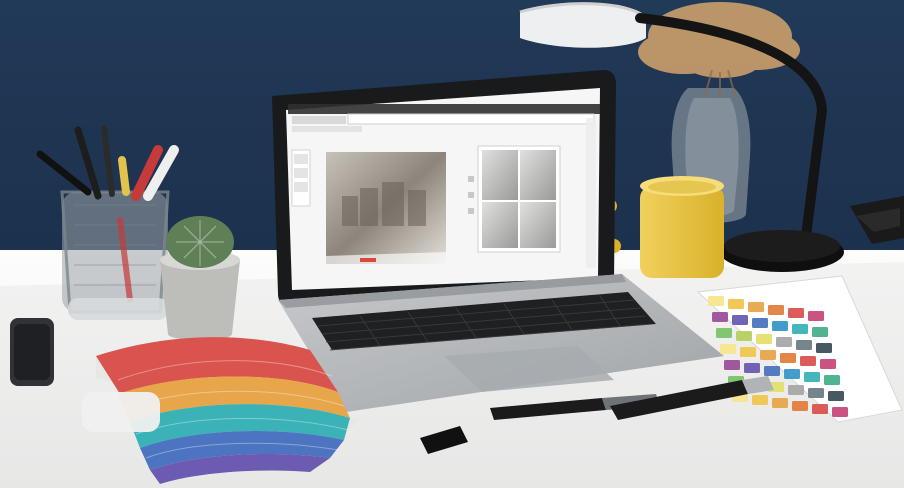 This screenshot has height=488, width=904. I want to click on smartphone, so click(32, 352).